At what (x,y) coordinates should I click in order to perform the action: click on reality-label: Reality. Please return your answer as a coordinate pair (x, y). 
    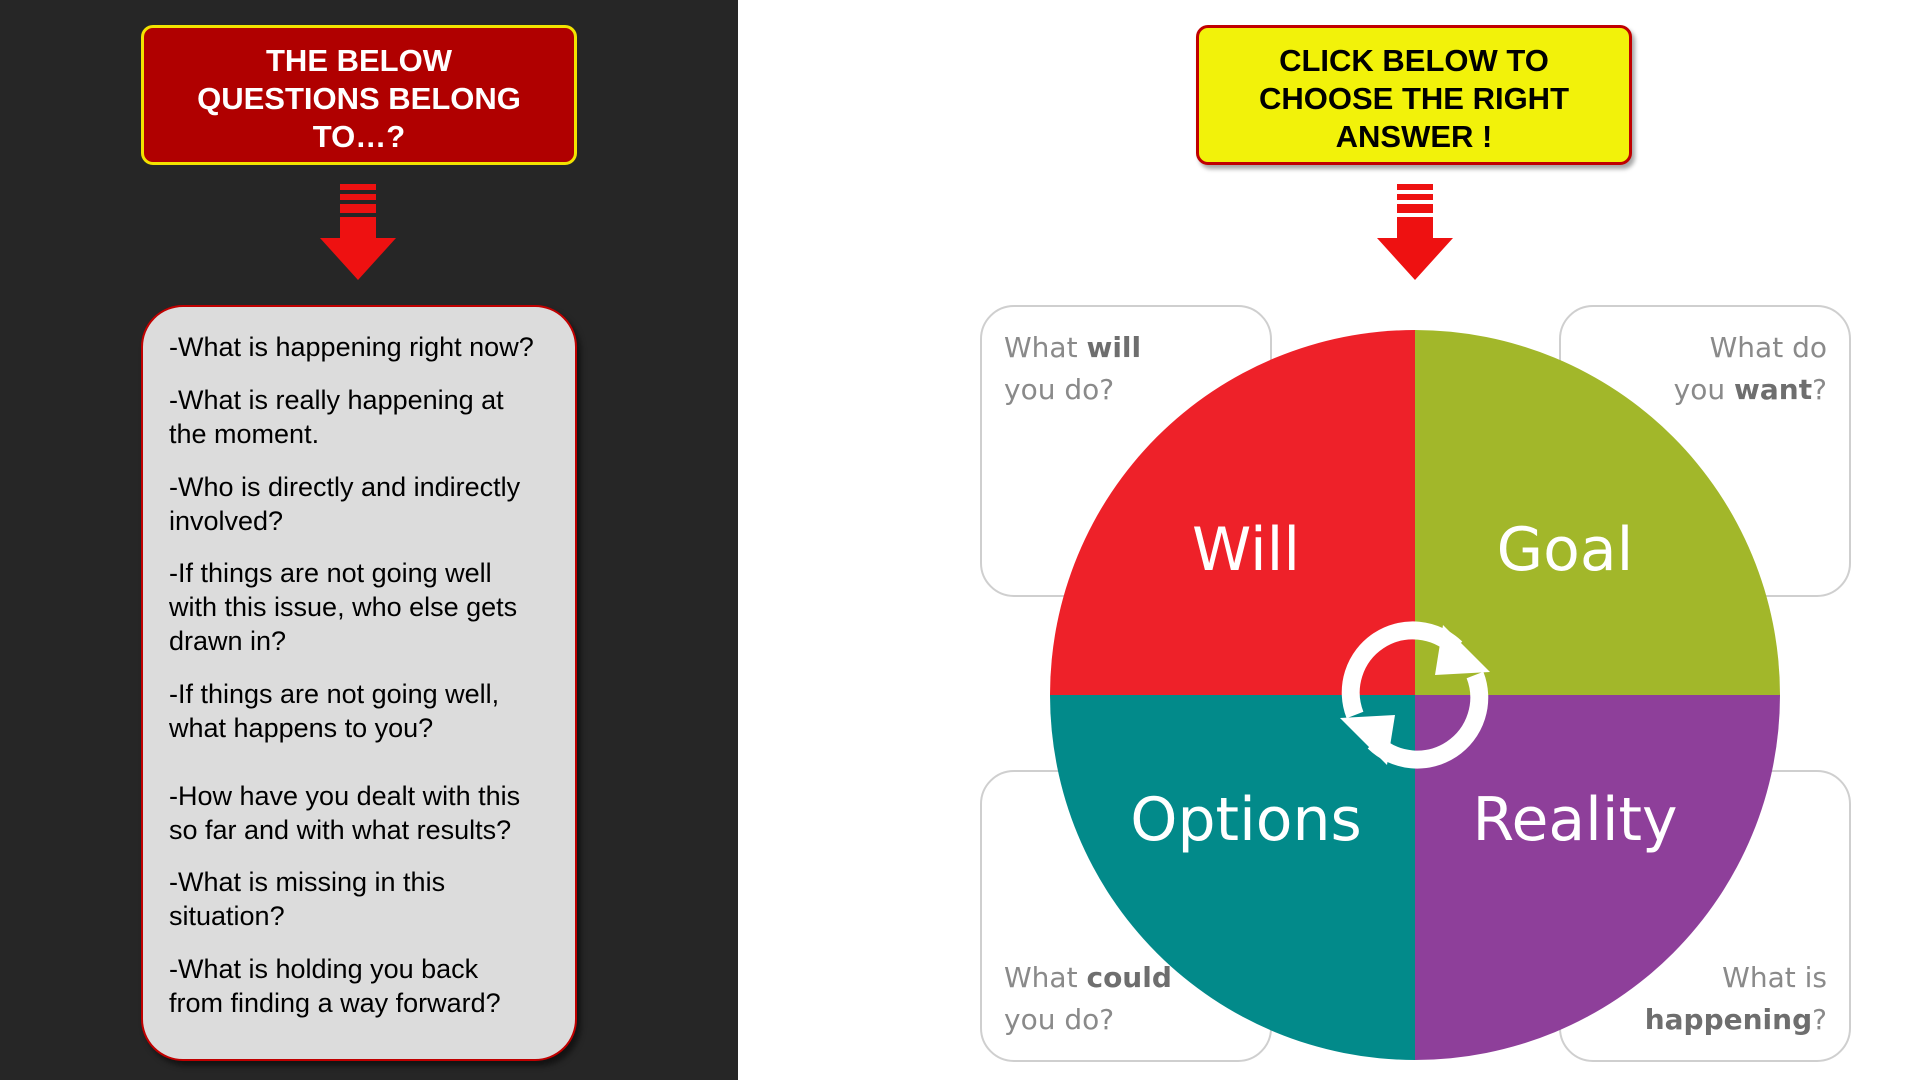
    Looking at the image, I should click on (1575, 820).